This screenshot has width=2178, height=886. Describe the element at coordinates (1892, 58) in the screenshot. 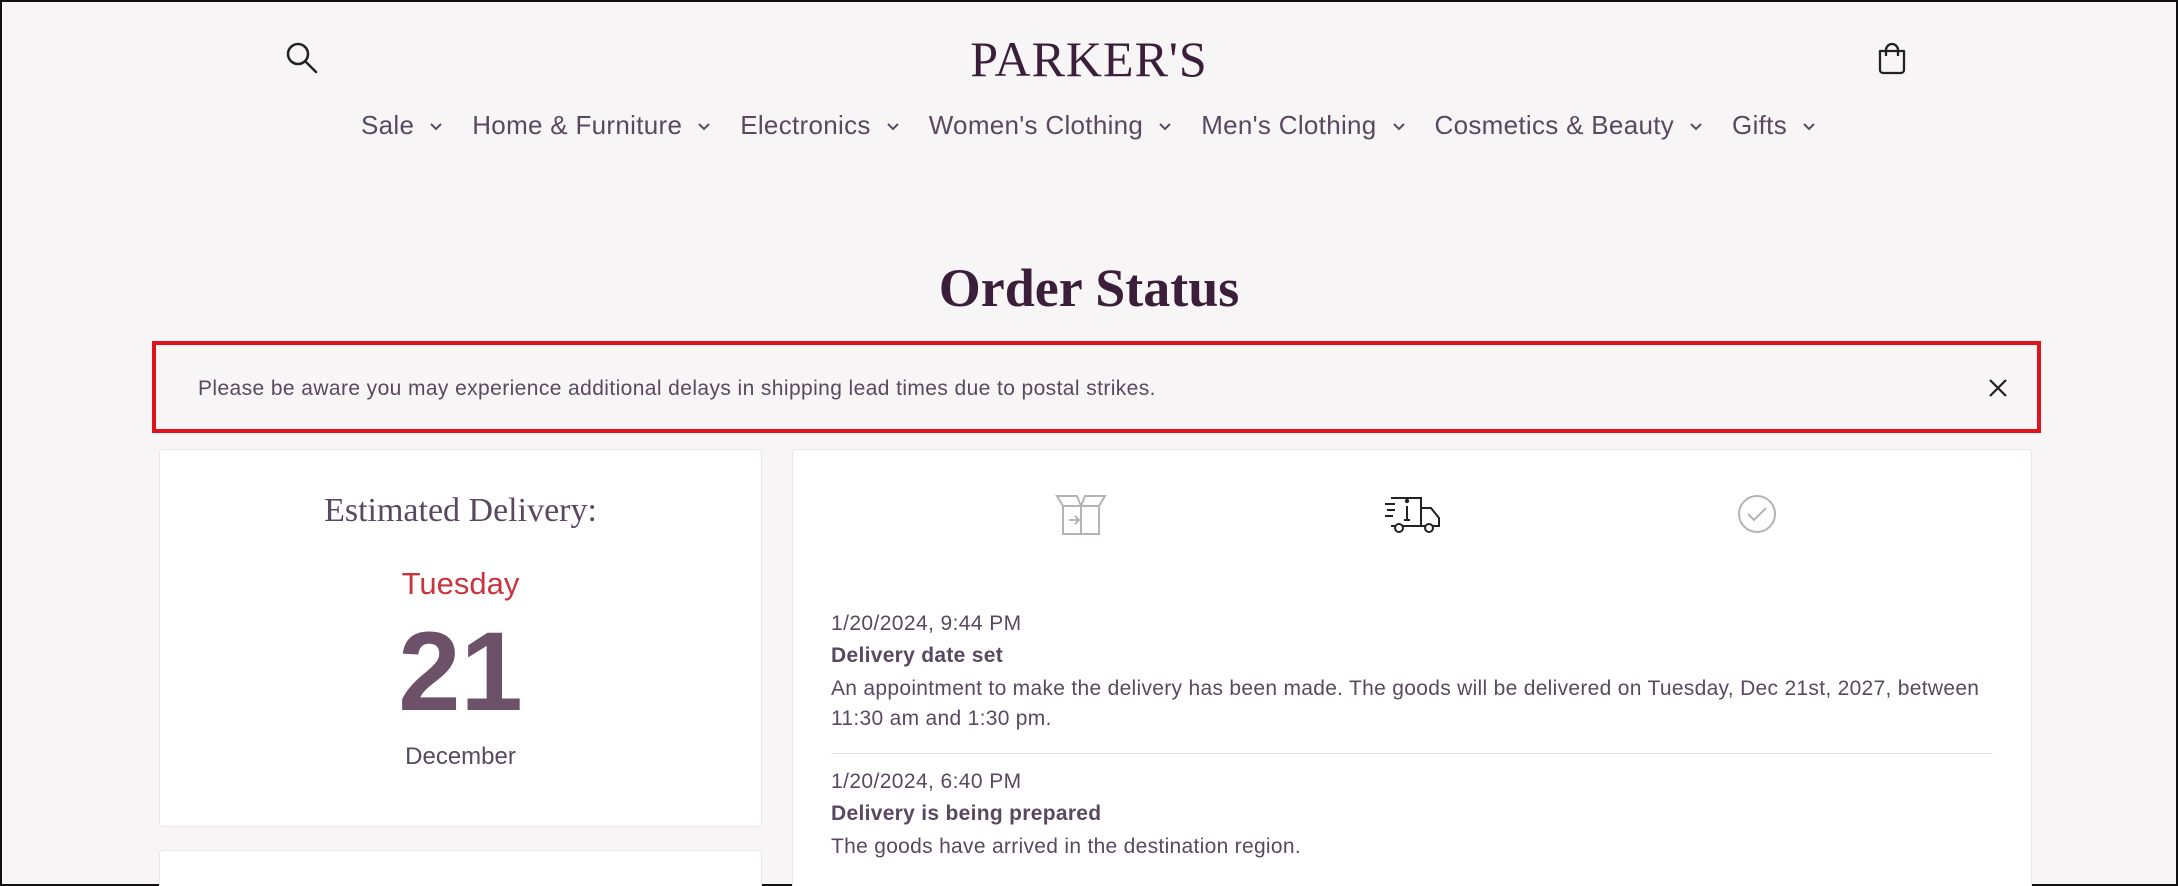

I see `shopping-bag-icon` at that location.